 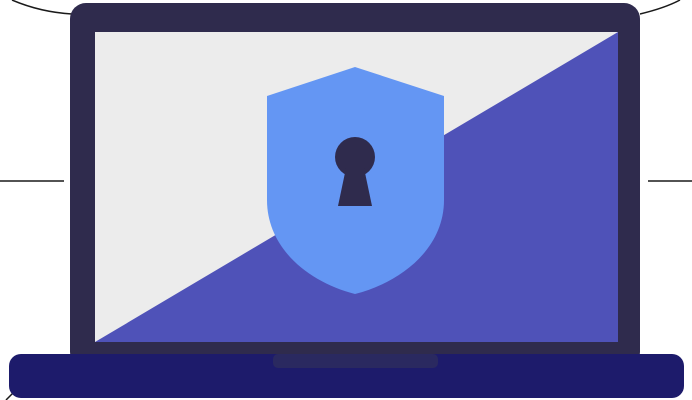 I want to click on top-right-curve, so click(x=660, y=7).